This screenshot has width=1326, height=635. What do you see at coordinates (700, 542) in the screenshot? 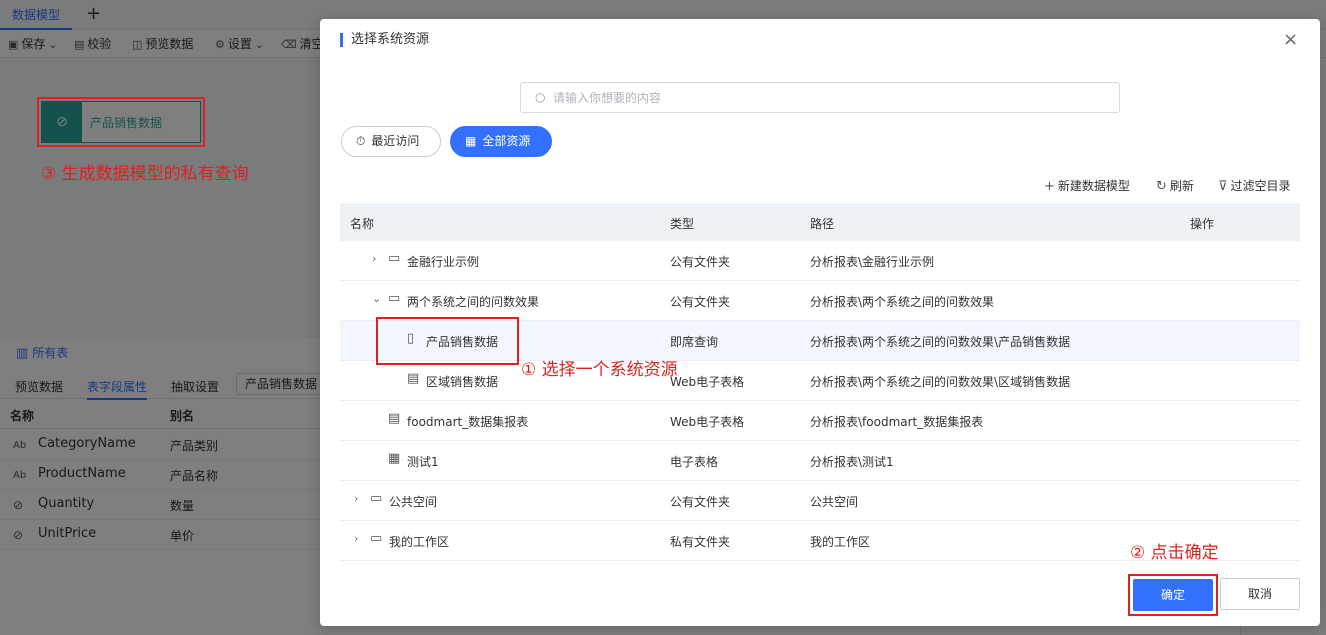
I see `resource-type: 私有文件夹` at bounding box center [700, 542].